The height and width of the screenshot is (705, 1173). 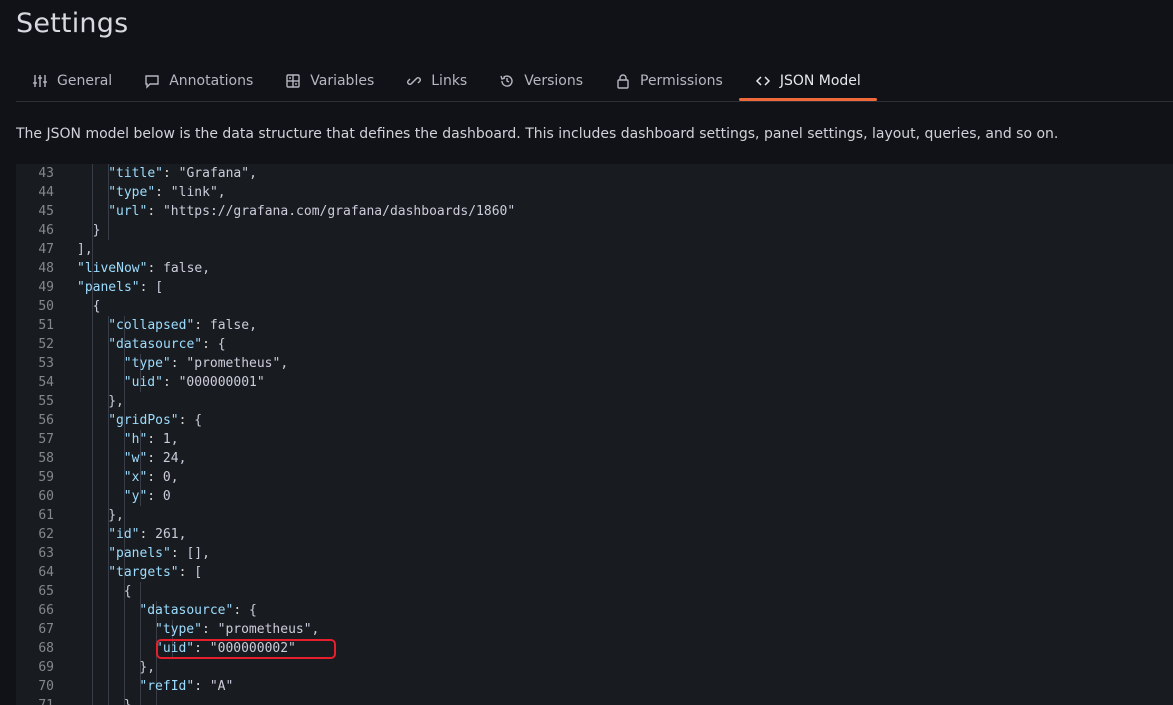 What do you see at coordinates (72, 81) in the screenshot?
I see `tab-general: General` at bounding box center [72, 81].